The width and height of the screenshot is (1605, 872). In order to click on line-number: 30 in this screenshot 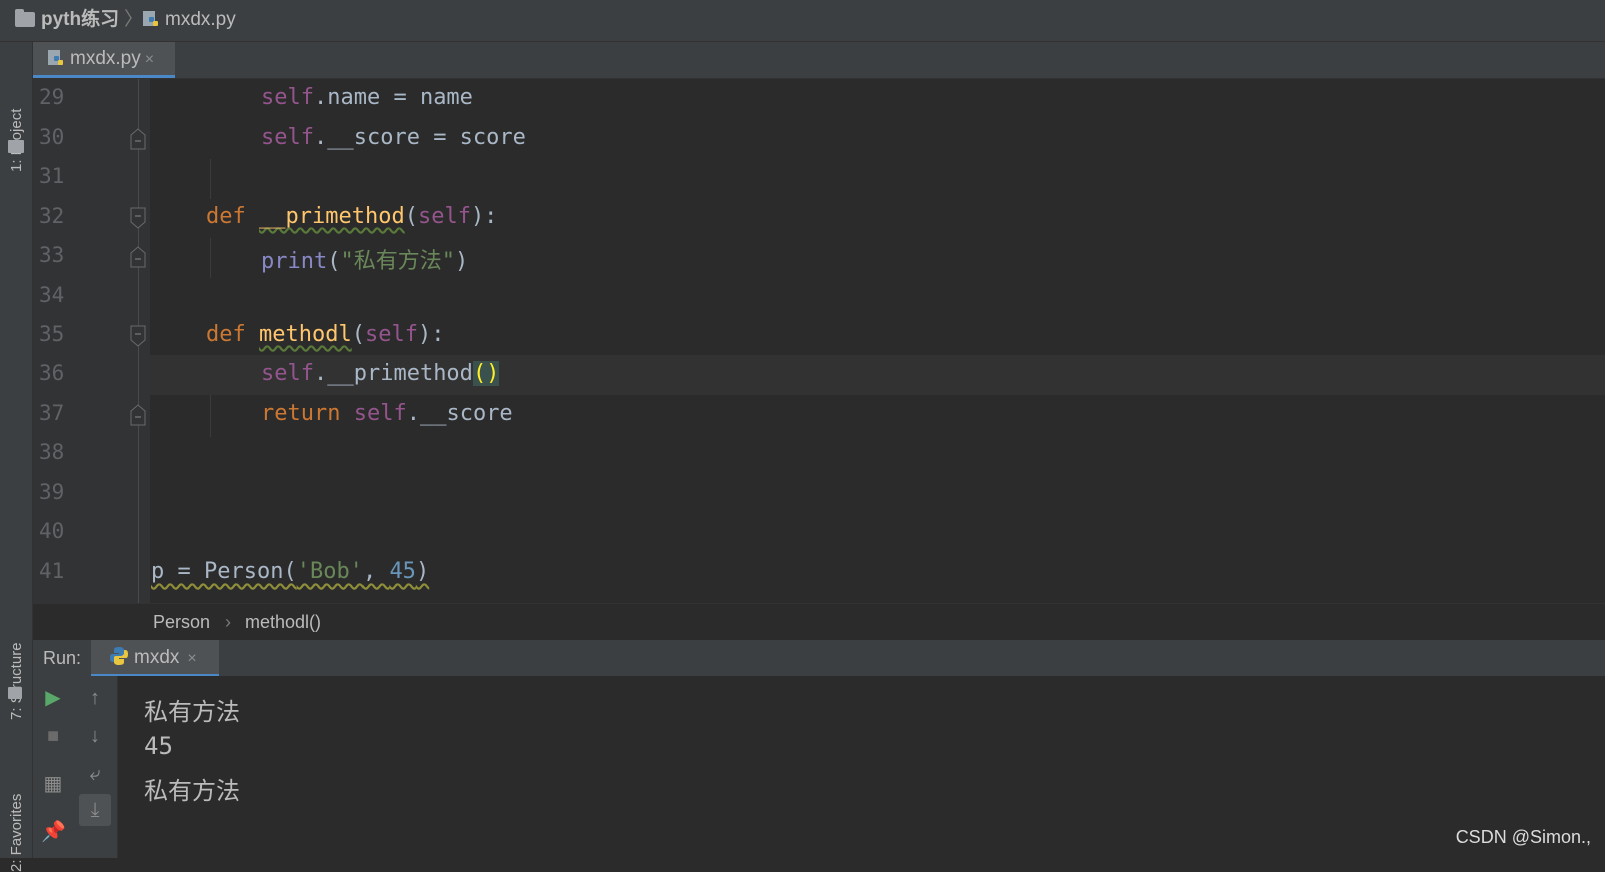, I will do `click(52, 137)`.